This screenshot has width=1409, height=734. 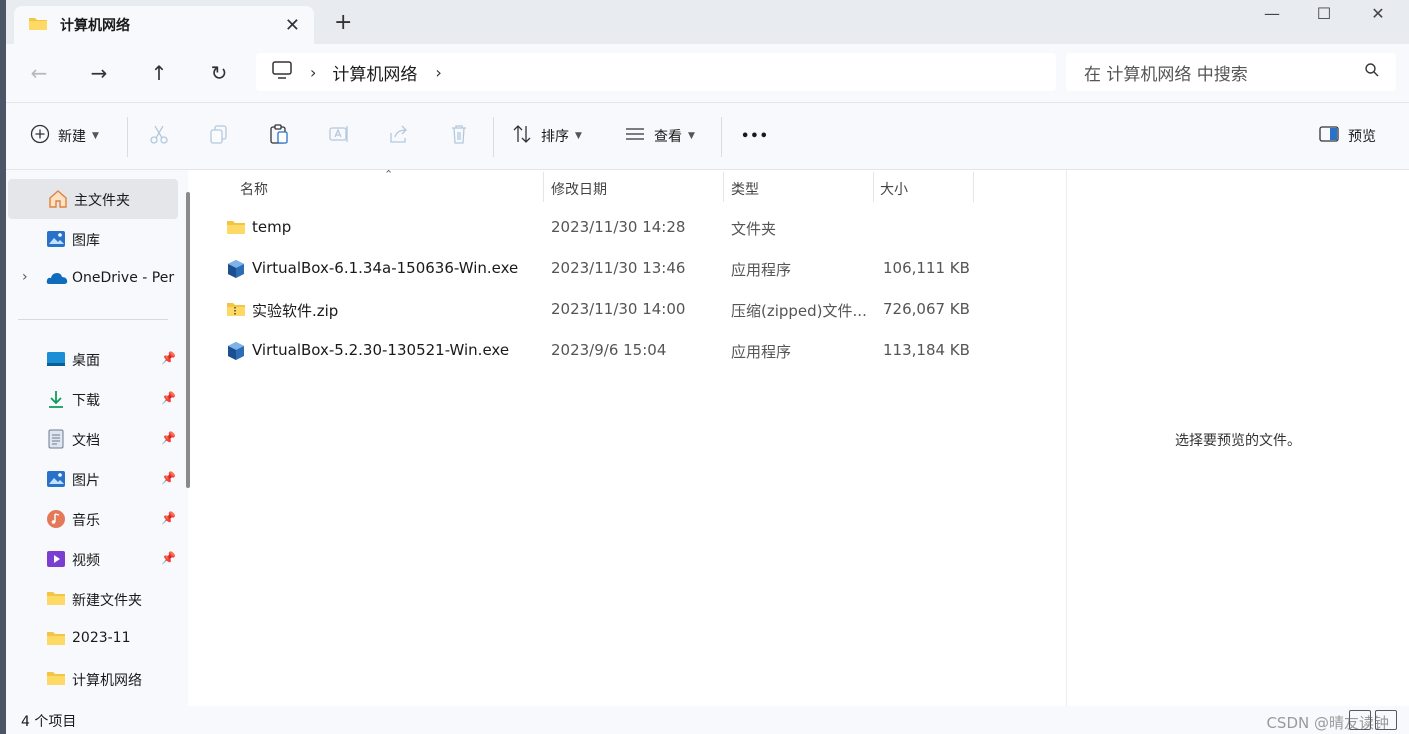 I want to click on minimize-button: —, so click(x=1272, y=13).